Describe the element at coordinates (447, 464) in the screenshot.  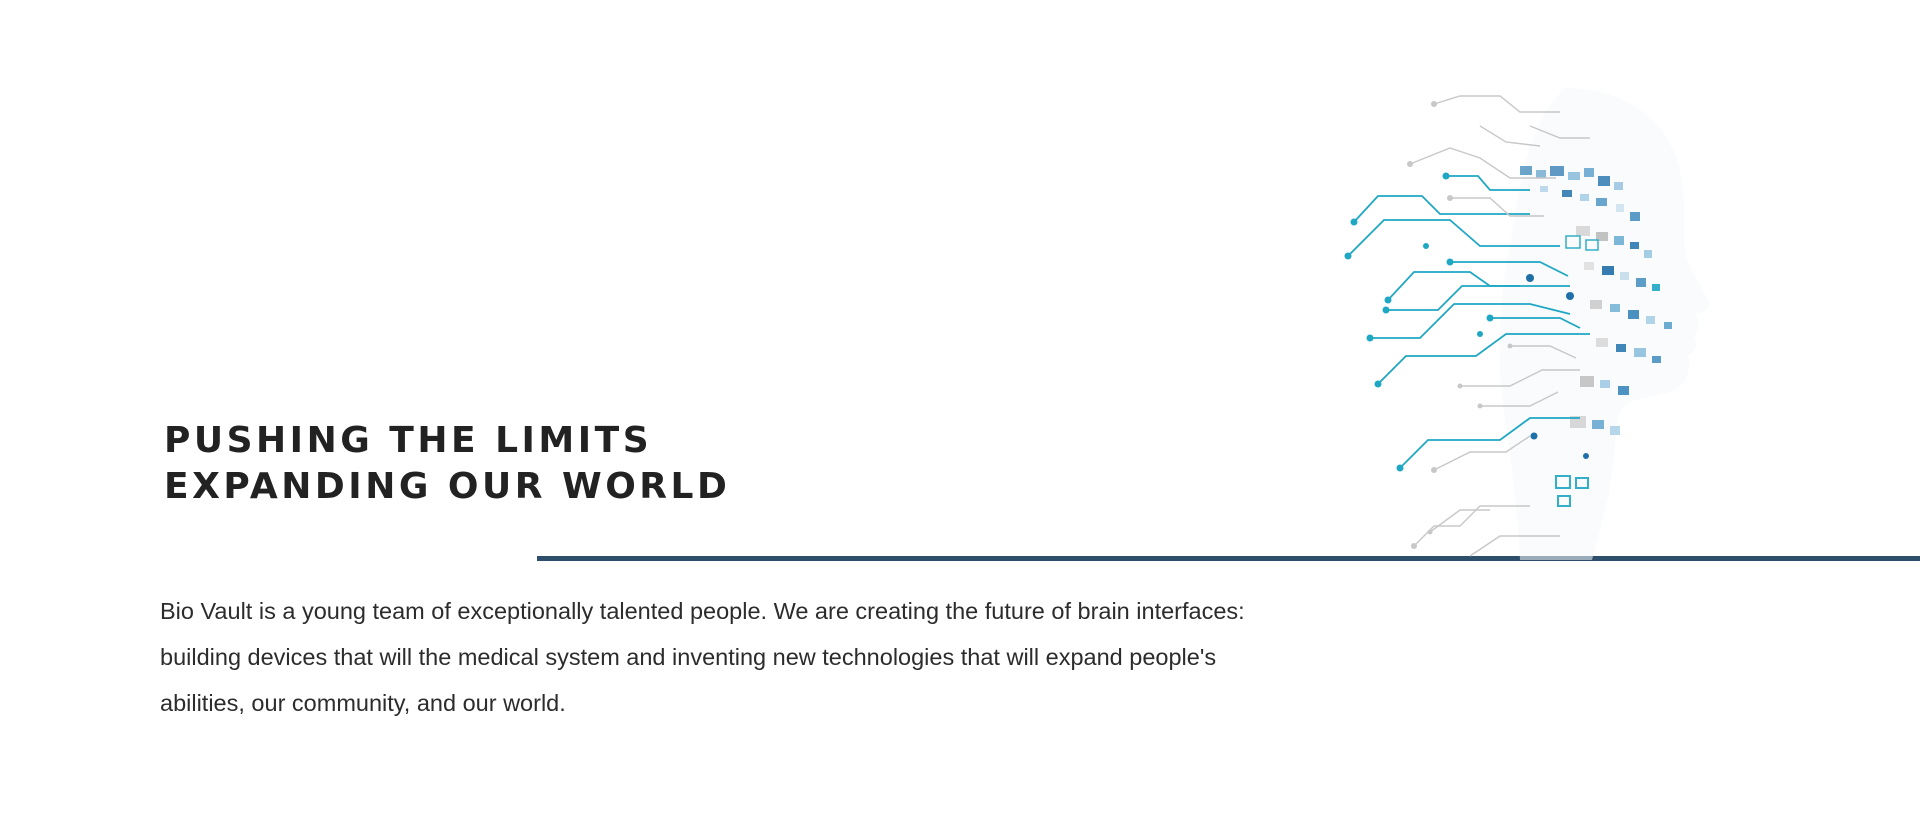
I see `hero-title: PUSHING THE LIMITS EXPANDING OUR WORLD` at that location.